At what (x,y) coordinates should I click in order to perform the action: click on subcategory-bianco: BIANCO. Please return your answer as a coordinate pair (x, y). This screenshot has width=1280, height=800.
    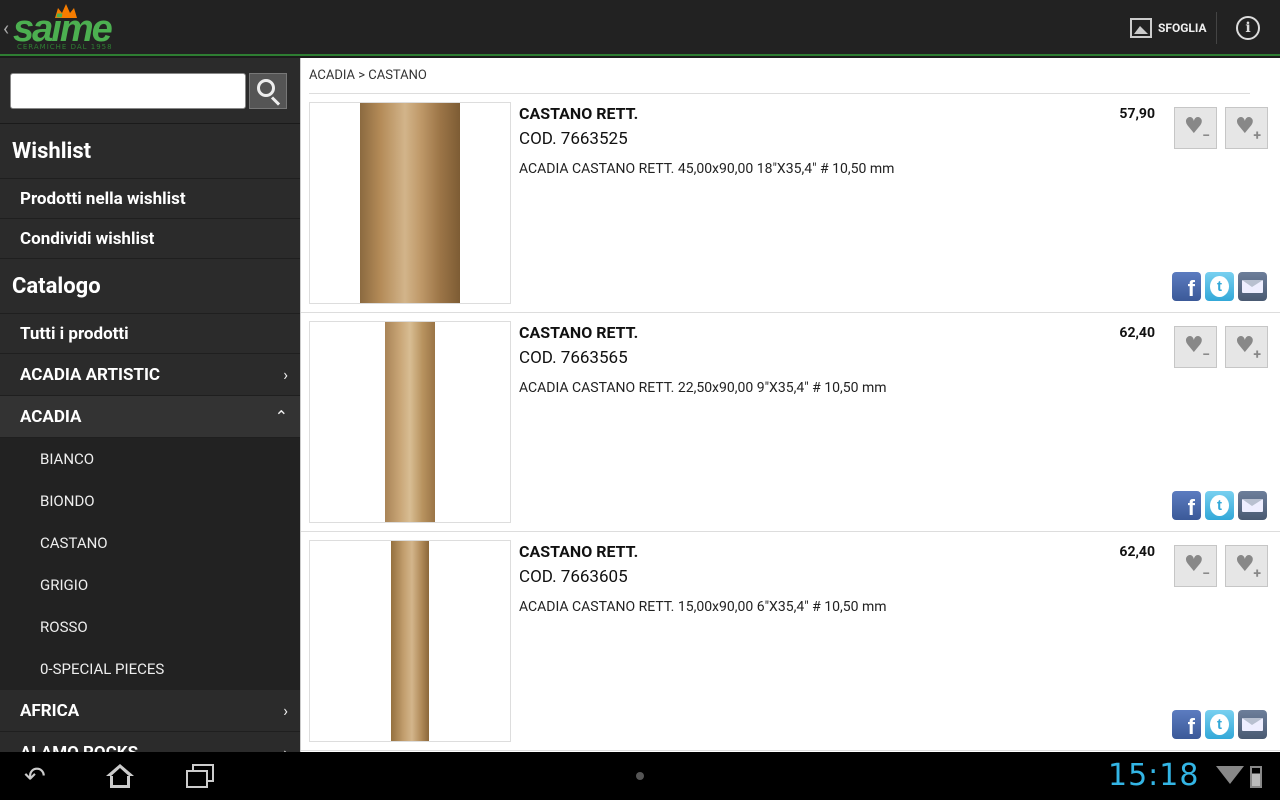
    Looking at the image, I should click on (150, 459).